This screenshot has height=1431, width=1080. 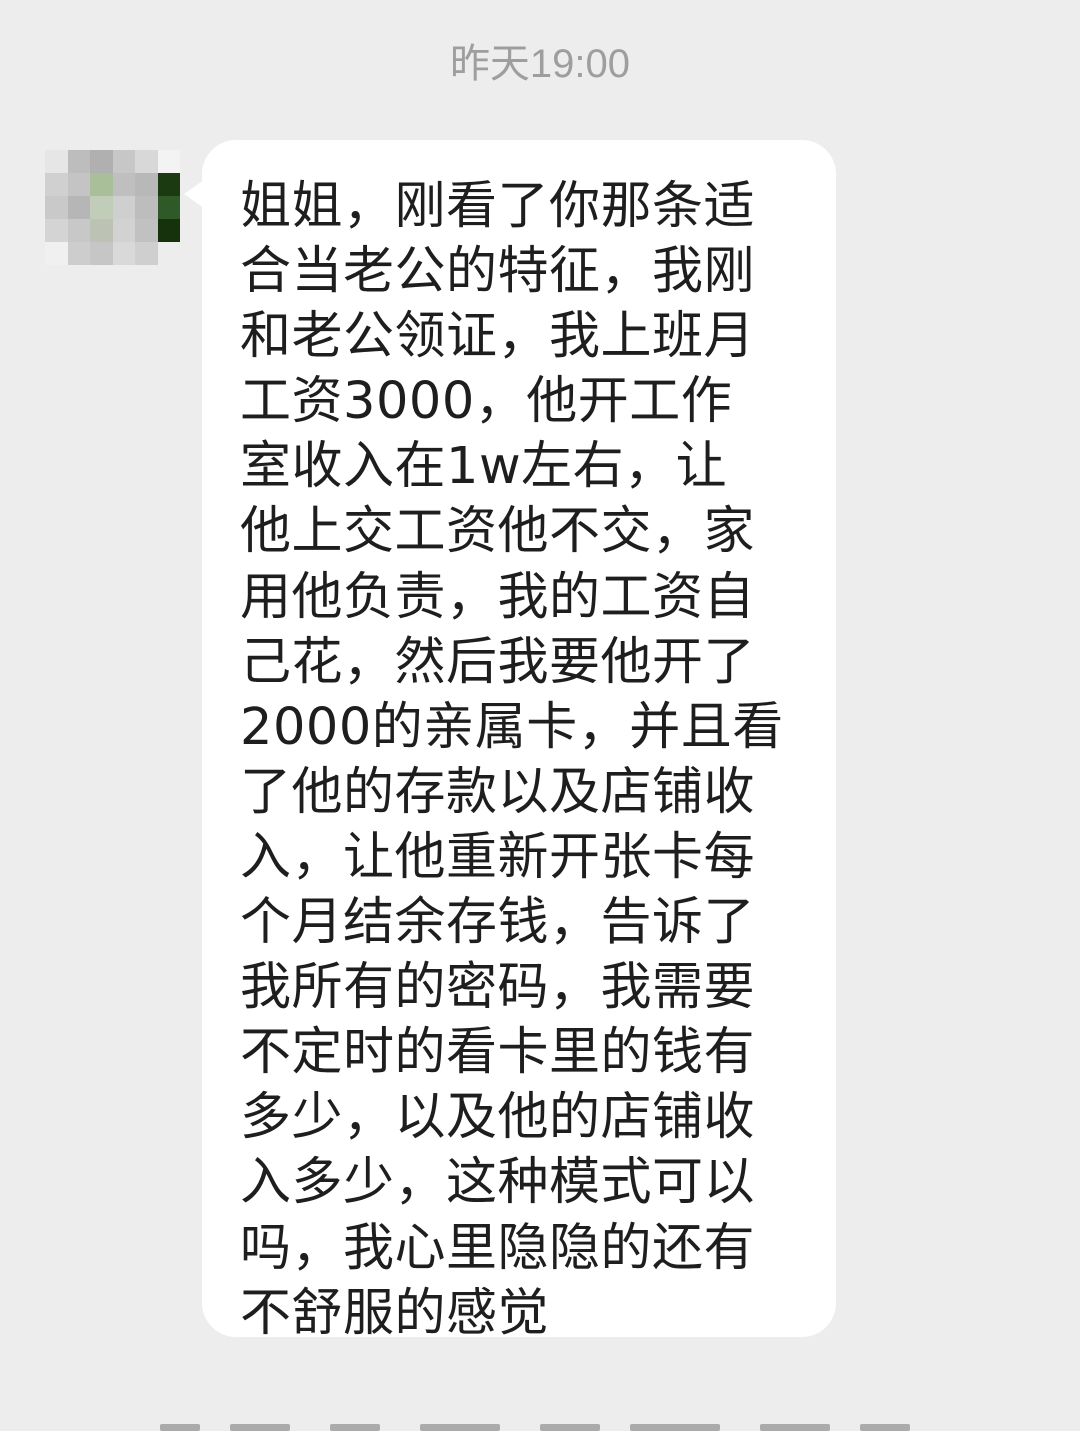 I want to click on next-message-cropped, so click(x=540, y=1424).